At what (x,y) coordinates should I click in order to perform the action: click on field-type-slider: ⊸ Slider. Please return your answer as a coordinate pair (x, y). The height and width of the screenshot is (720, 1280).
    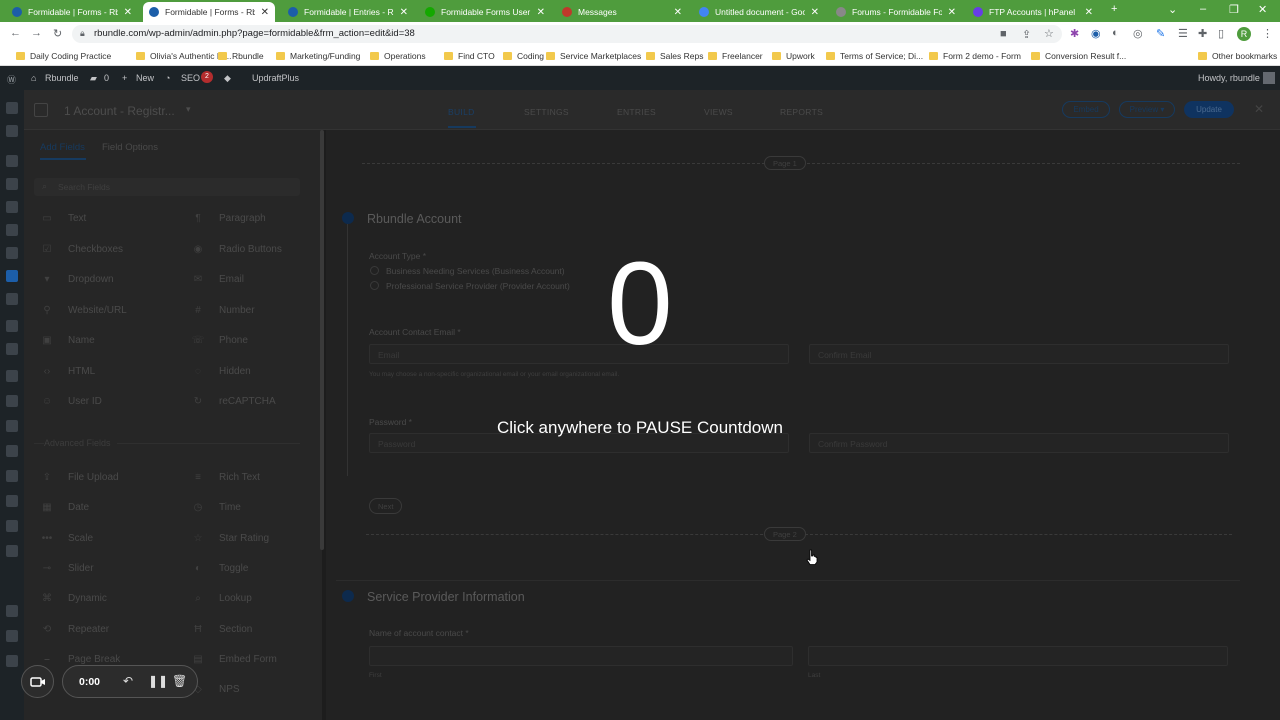
    Looking at the image, I should click on (67, 568).